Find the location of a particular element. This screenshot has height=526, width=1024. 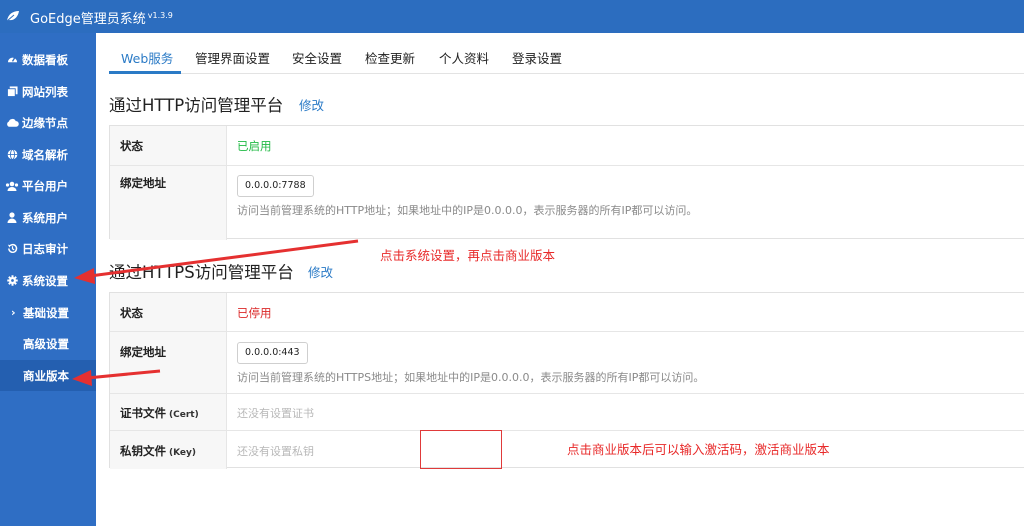

sidebar-item-label: 数据看板 is located at coordinates (45, 59).